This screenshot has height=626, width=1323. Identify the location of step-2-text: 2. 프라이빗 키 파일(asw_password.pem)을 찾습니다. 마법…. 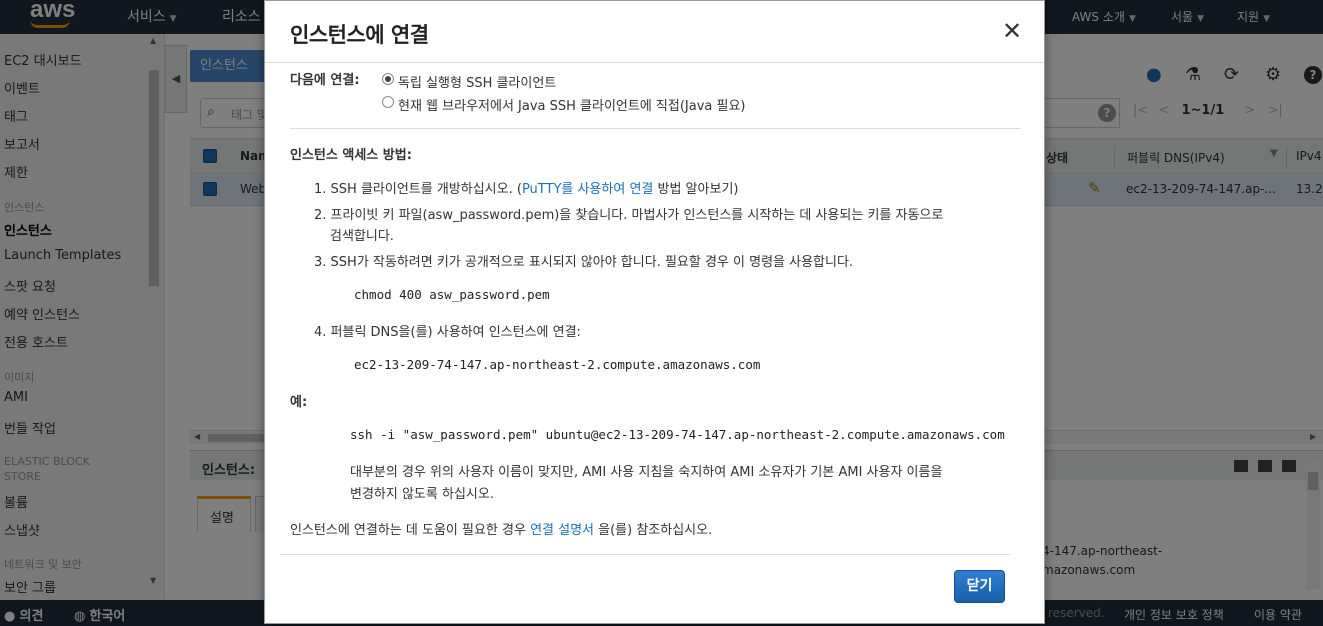
(629, 215).